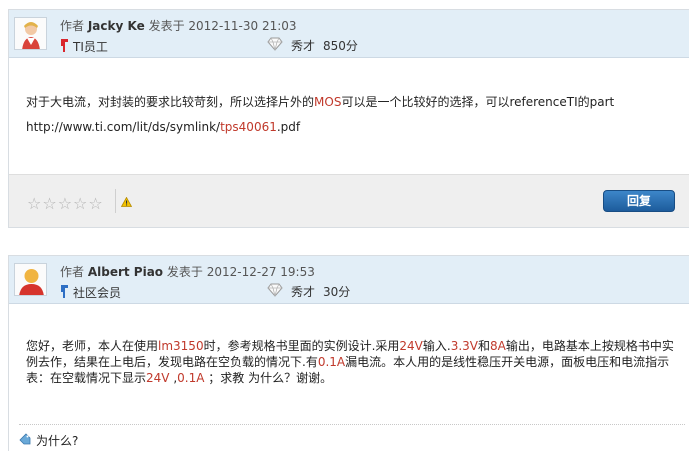 This screenshot has height=451, width=689. I want to click on rating-stars: ☆ ☆ ☆ ☆ ☆, so click(65, 203).